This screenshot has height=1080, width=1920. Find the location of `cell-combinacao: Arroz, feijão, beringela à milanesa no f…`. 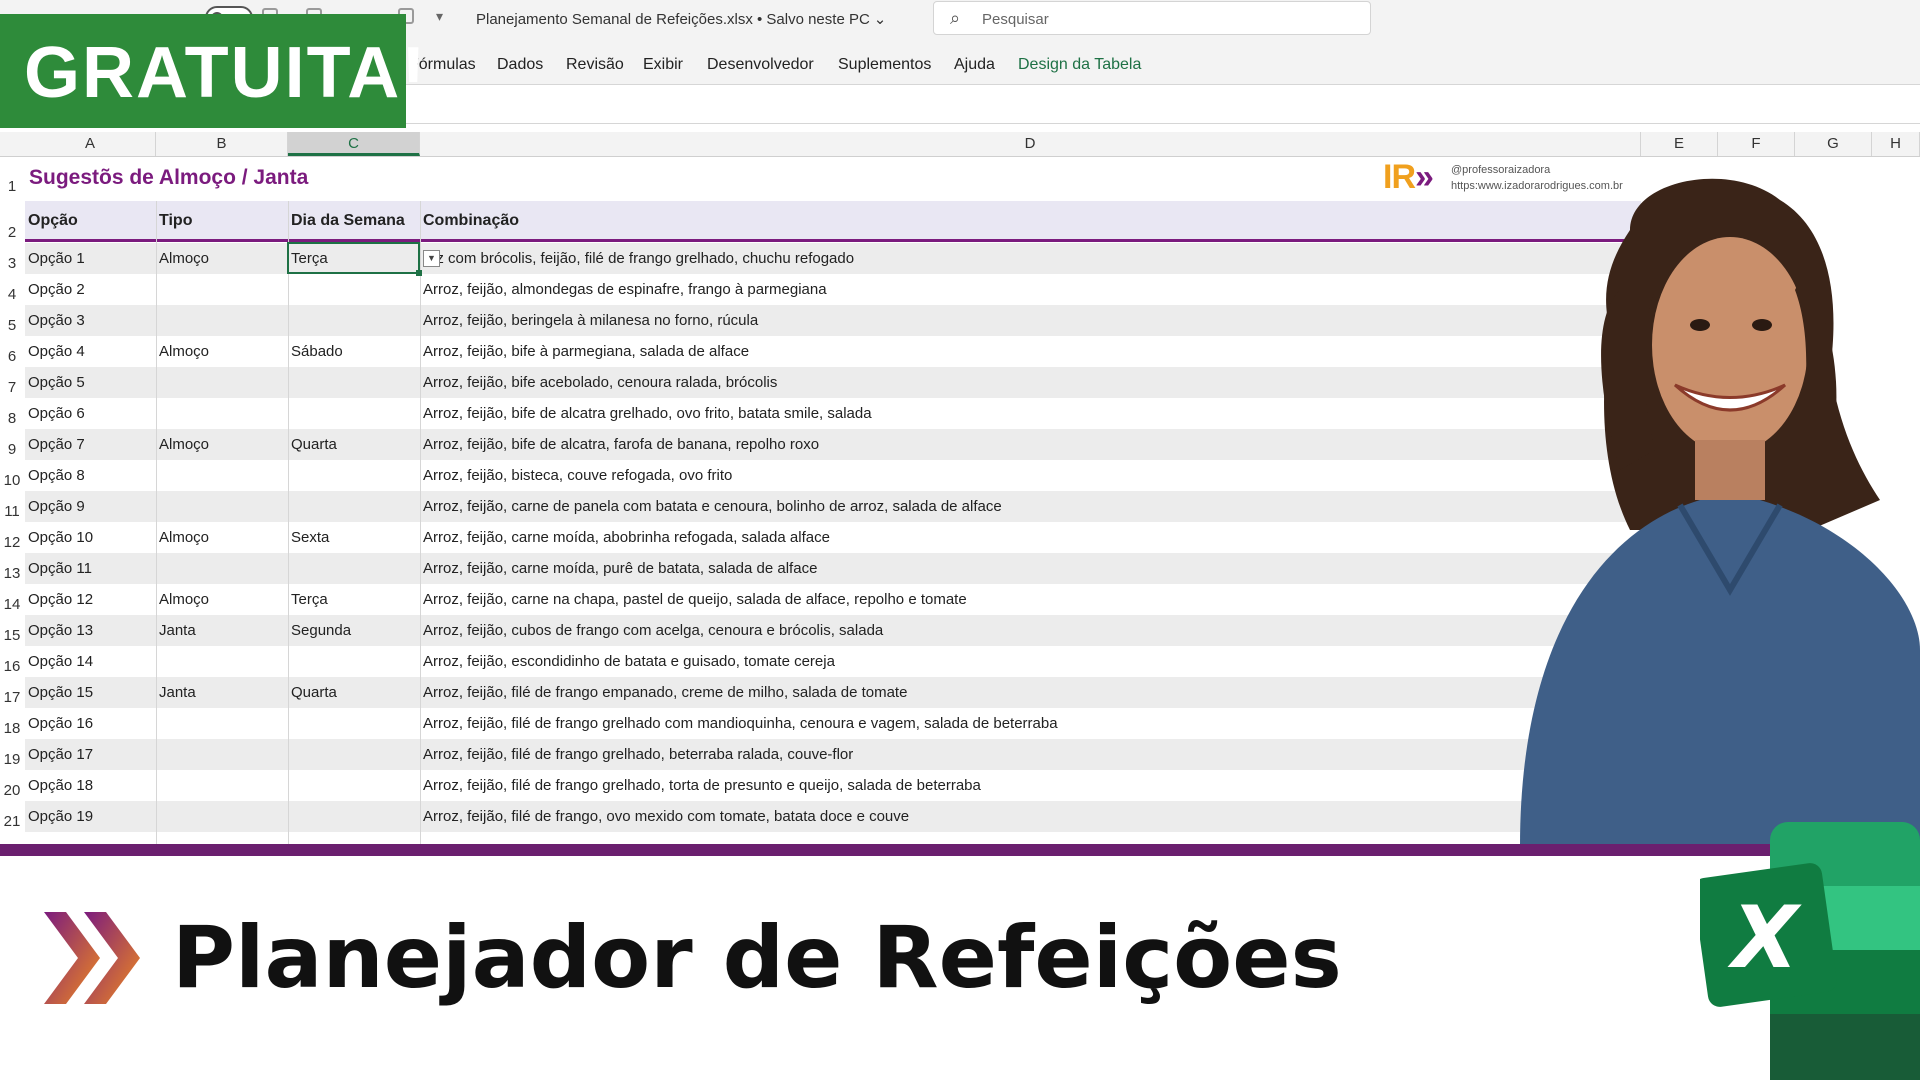

cell-combinacao: Arroz, feijão, beringela à milanesa no f… is located at coordinates (590, 320).